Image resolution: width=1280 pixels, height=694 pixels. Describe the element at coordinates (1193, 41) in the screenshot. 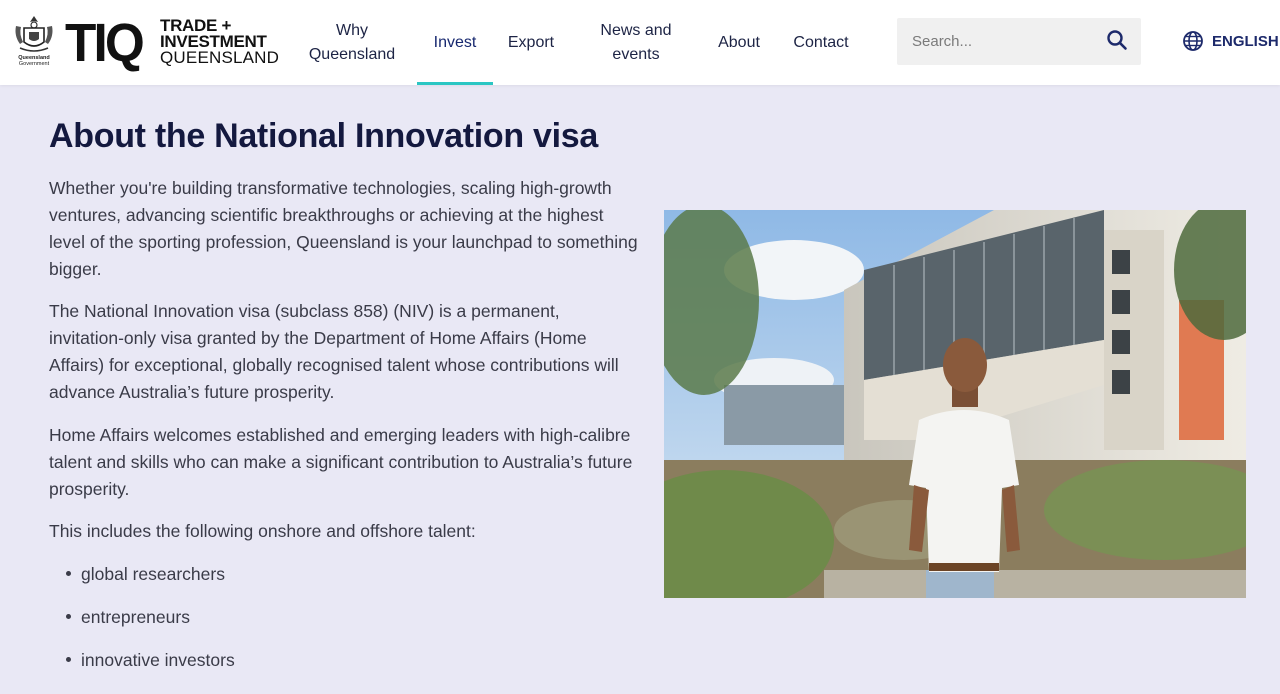

I see `globe-icon` at that location.